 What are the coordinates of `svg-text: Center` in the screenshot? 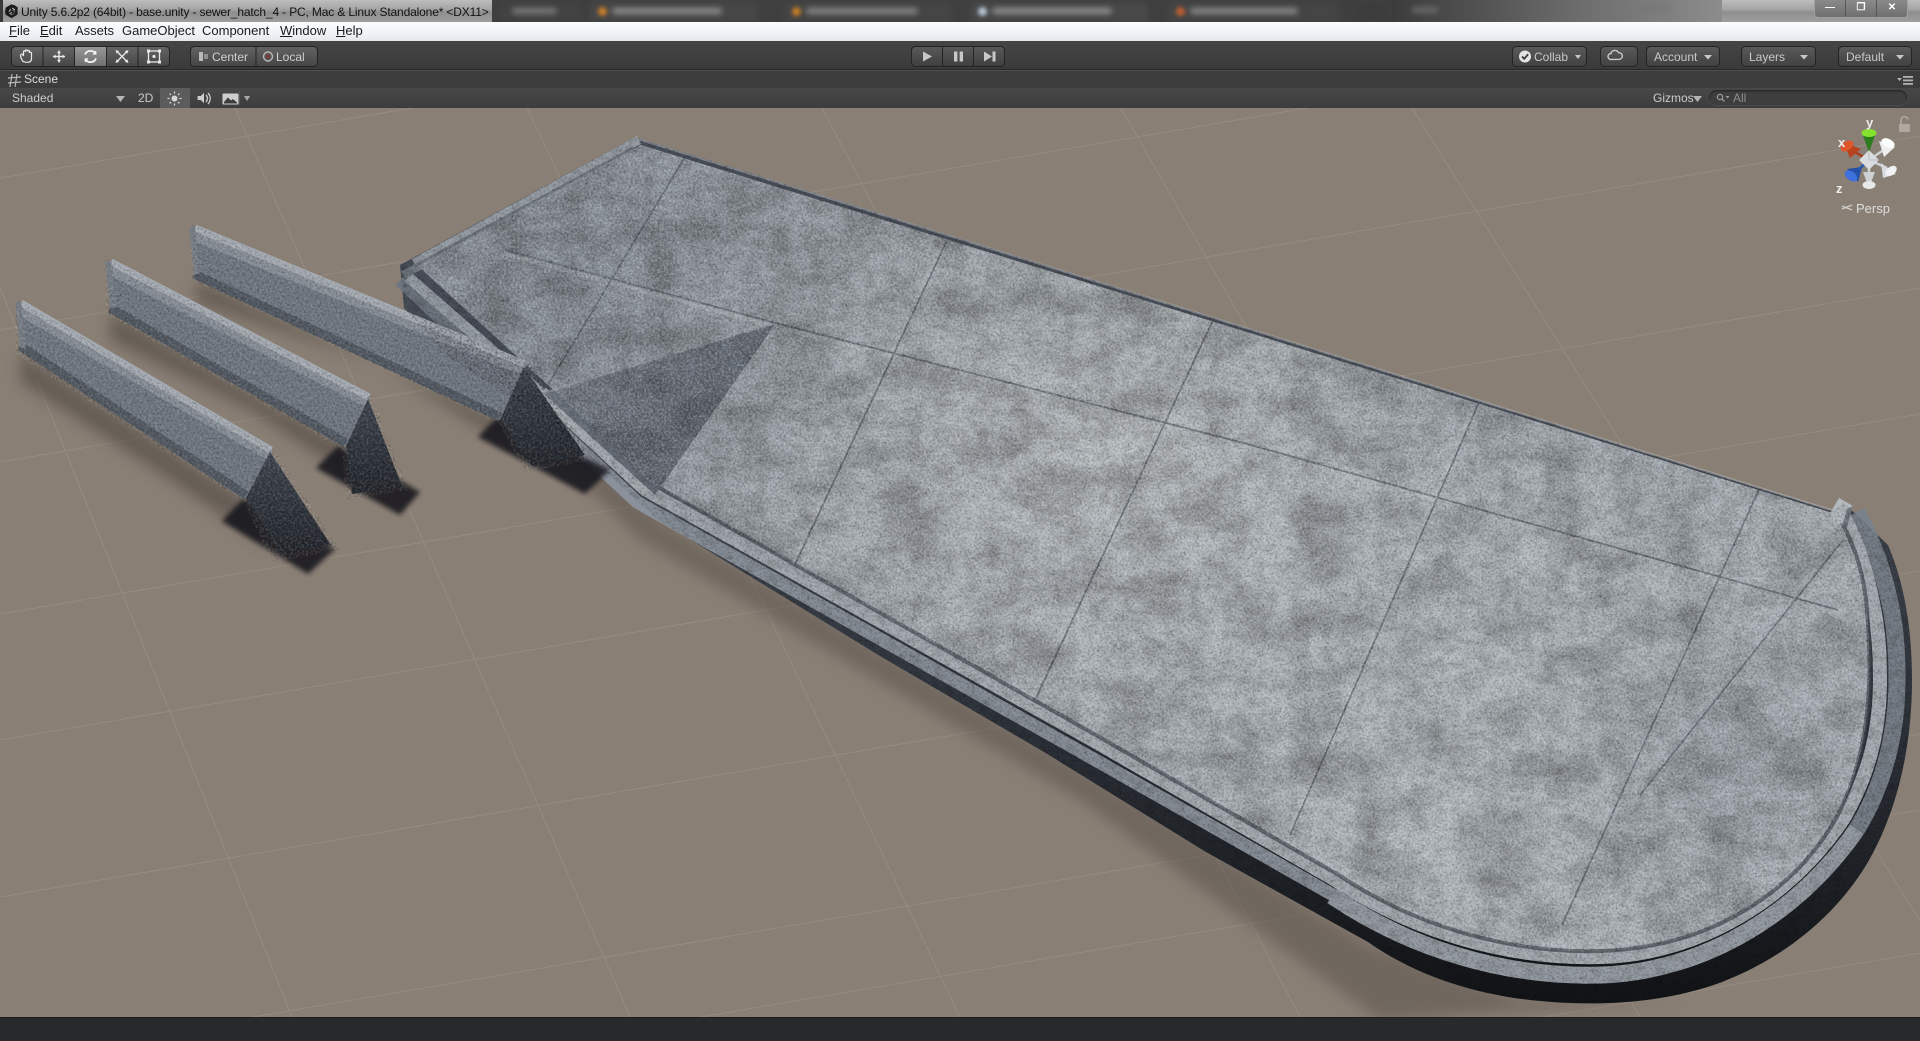 It's located at (230, 57).